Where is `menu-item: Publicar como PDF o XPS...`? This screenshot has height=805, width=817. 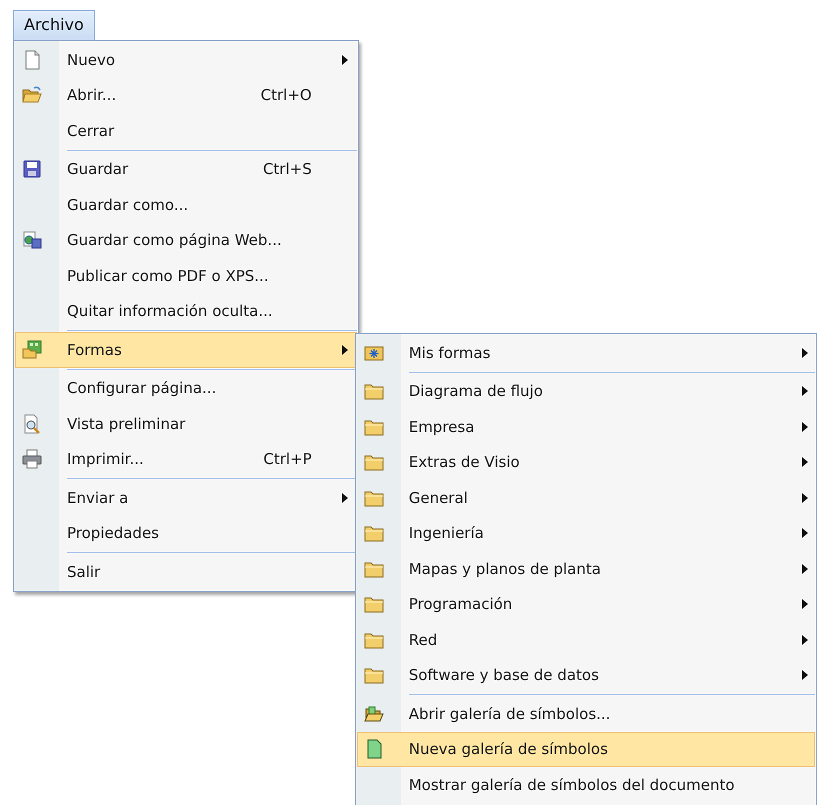
menu-item: Publicar como PDF o XPS... is located at coordinates (186, 276).